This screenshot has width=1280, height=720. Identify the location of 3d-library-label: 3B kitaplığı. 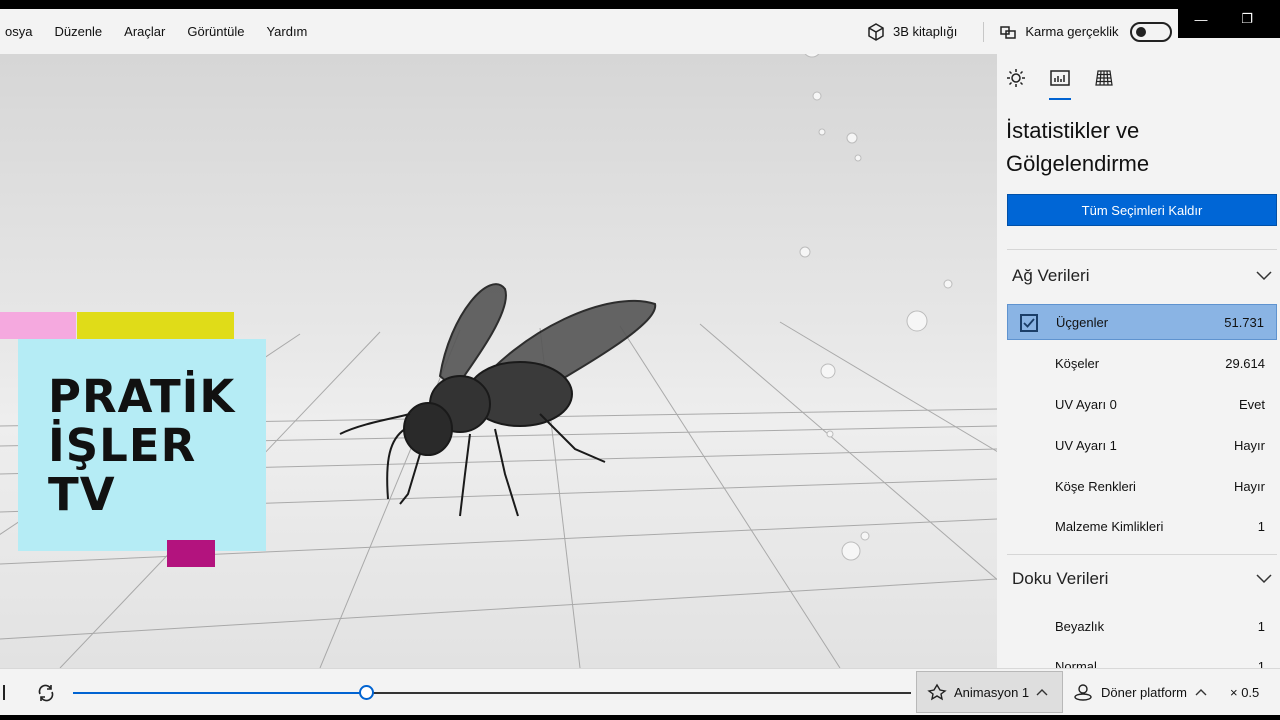
(925, 31).